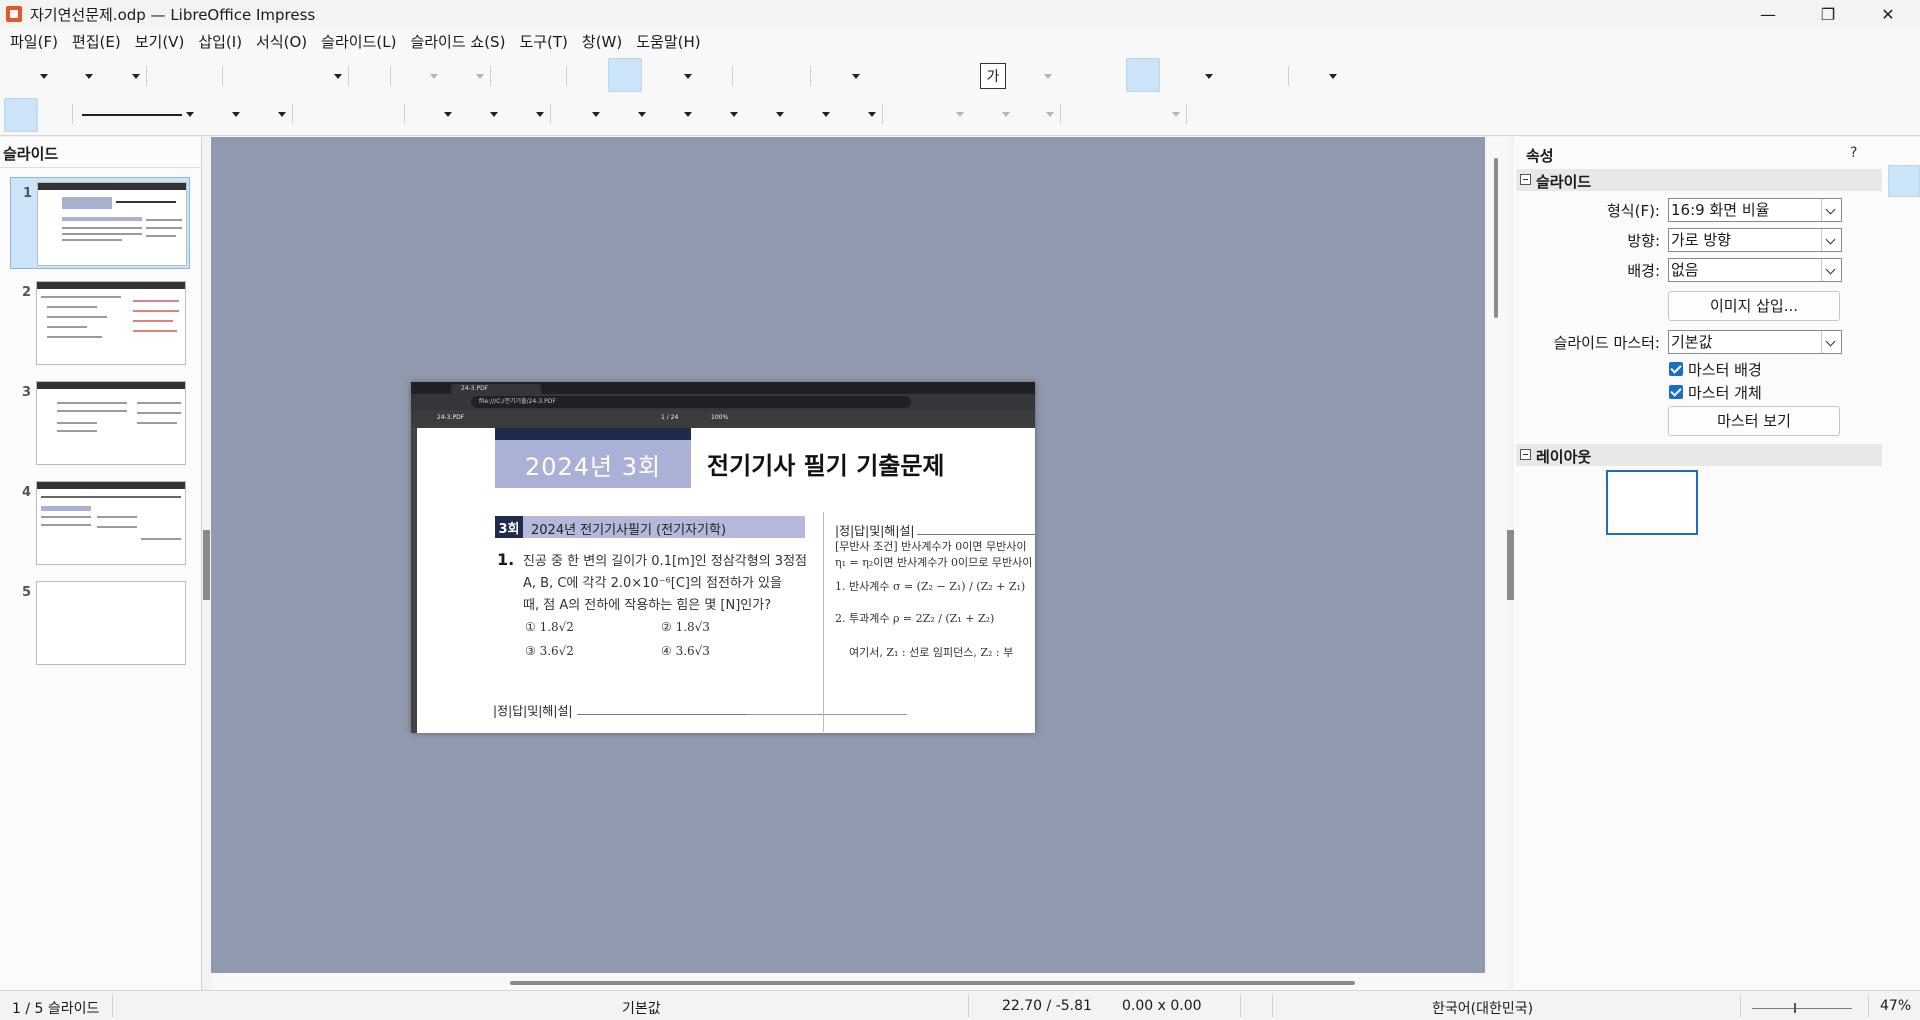 This screenshot has height=1020, width=1920. Describe the element at coordinates (100, 323) in the screenshot. I see `slide-thumbnail-2: 2` at that location.